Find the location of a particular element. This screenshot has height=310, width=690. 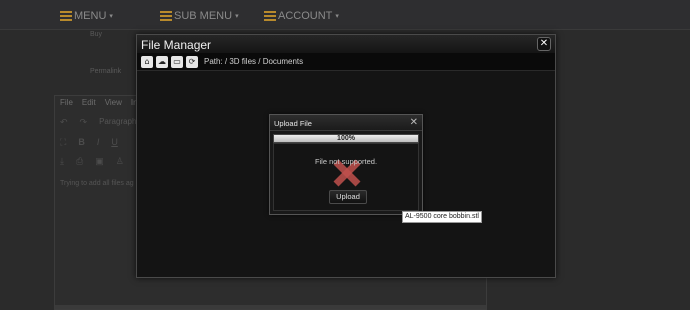

file-manager-titlebar: File Manager ✕ is located at coordinates (346, 44).